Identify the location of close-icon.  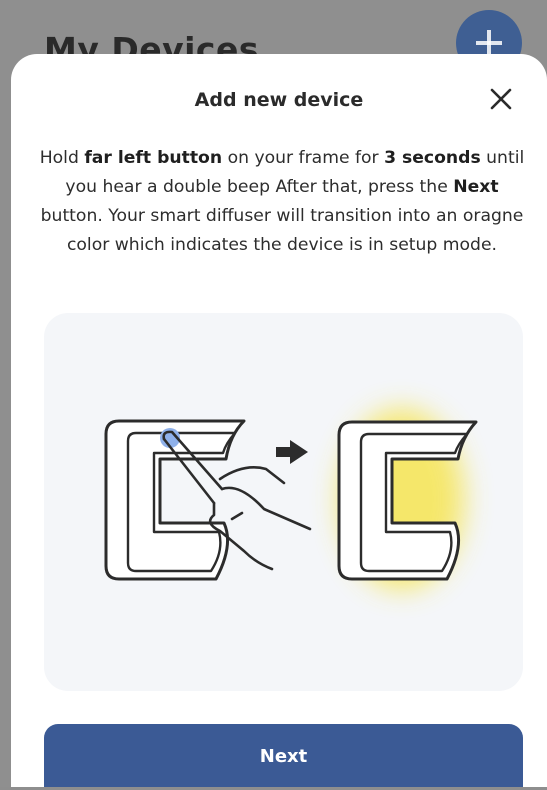
(501, 99).